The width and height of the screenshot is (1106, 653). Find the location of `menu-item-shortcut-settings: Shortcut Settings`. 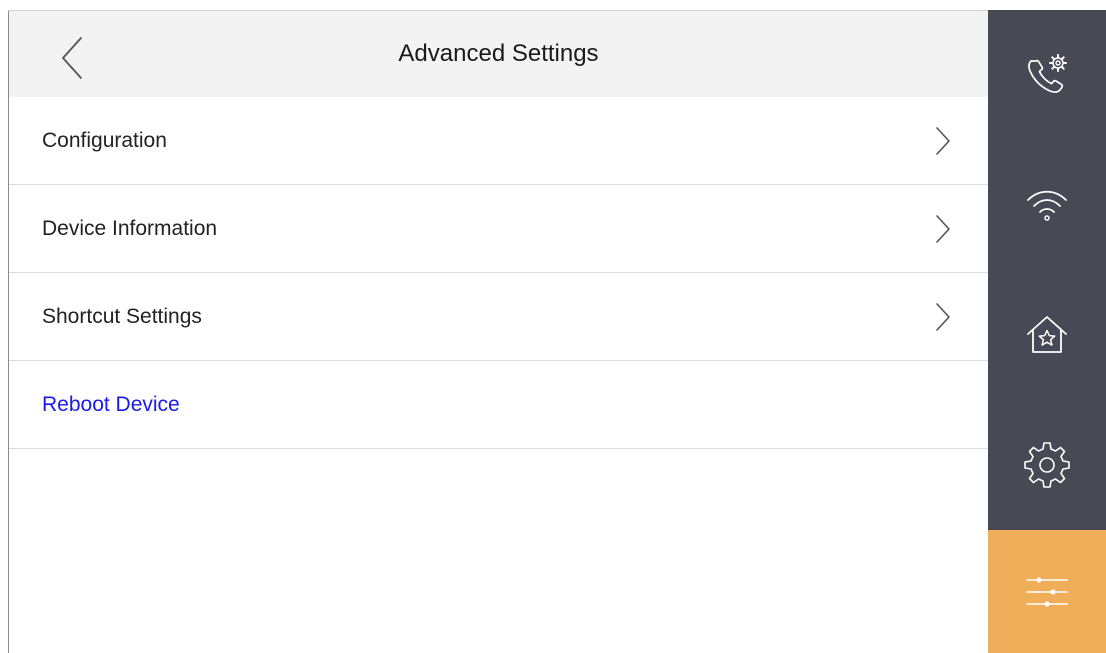

menu-item-shortcut-settings: Shortcut Settings is located at coordinates (498, 317).